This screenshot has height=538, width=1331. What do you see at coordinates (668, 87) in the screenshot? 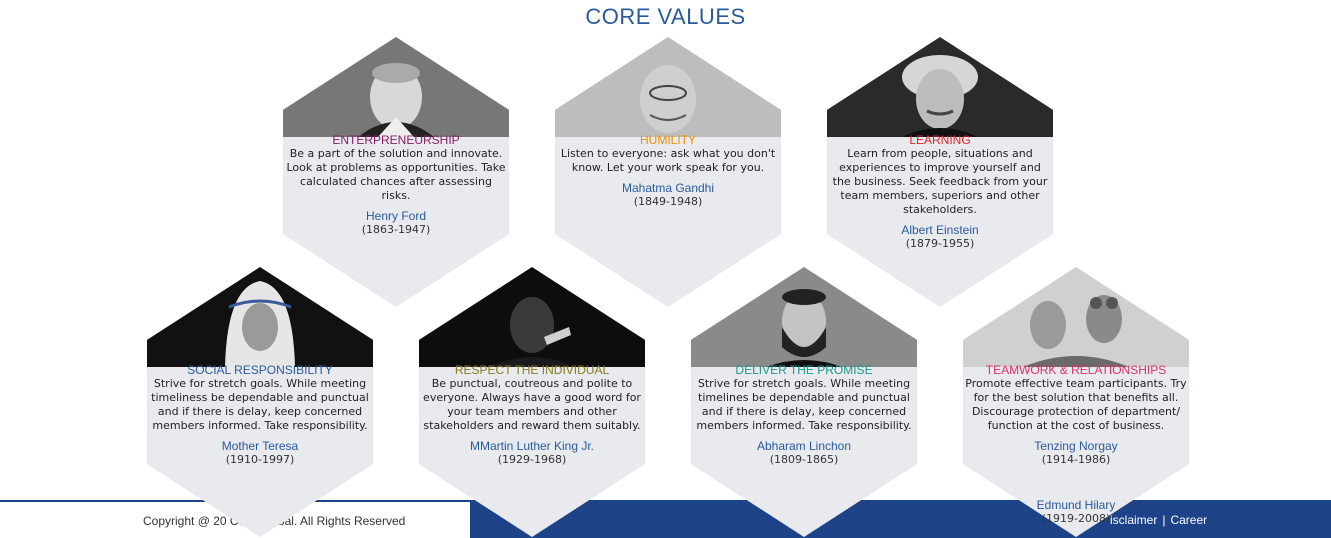
I see `portrait-gandhi-icon` at bounding box center [668, 87].